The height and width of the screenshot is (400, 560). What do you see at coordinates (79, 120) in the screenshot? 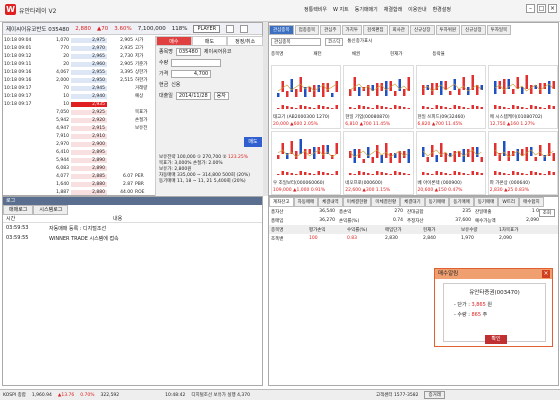
I see `orderbook-buy-row: 5,942 2,920 손절가` at bounding box center [79, 120].